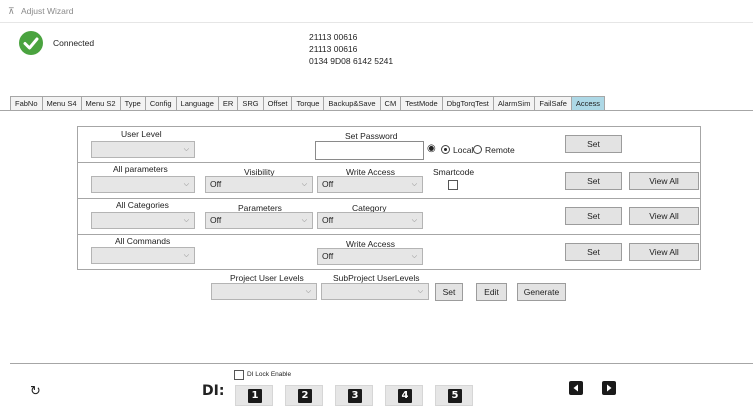 The width and height of the screenshot is (753, 406). I want to click on local-label: Local, so click(463, 150).